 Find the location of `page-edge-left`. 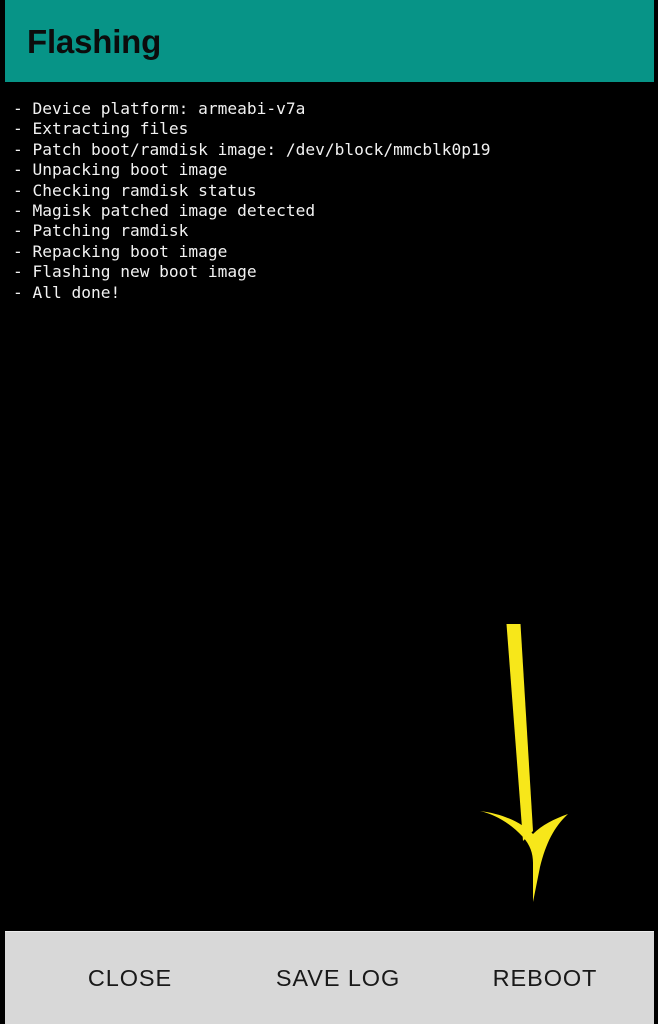

page-edge-left is located at coordinates (2, 512).